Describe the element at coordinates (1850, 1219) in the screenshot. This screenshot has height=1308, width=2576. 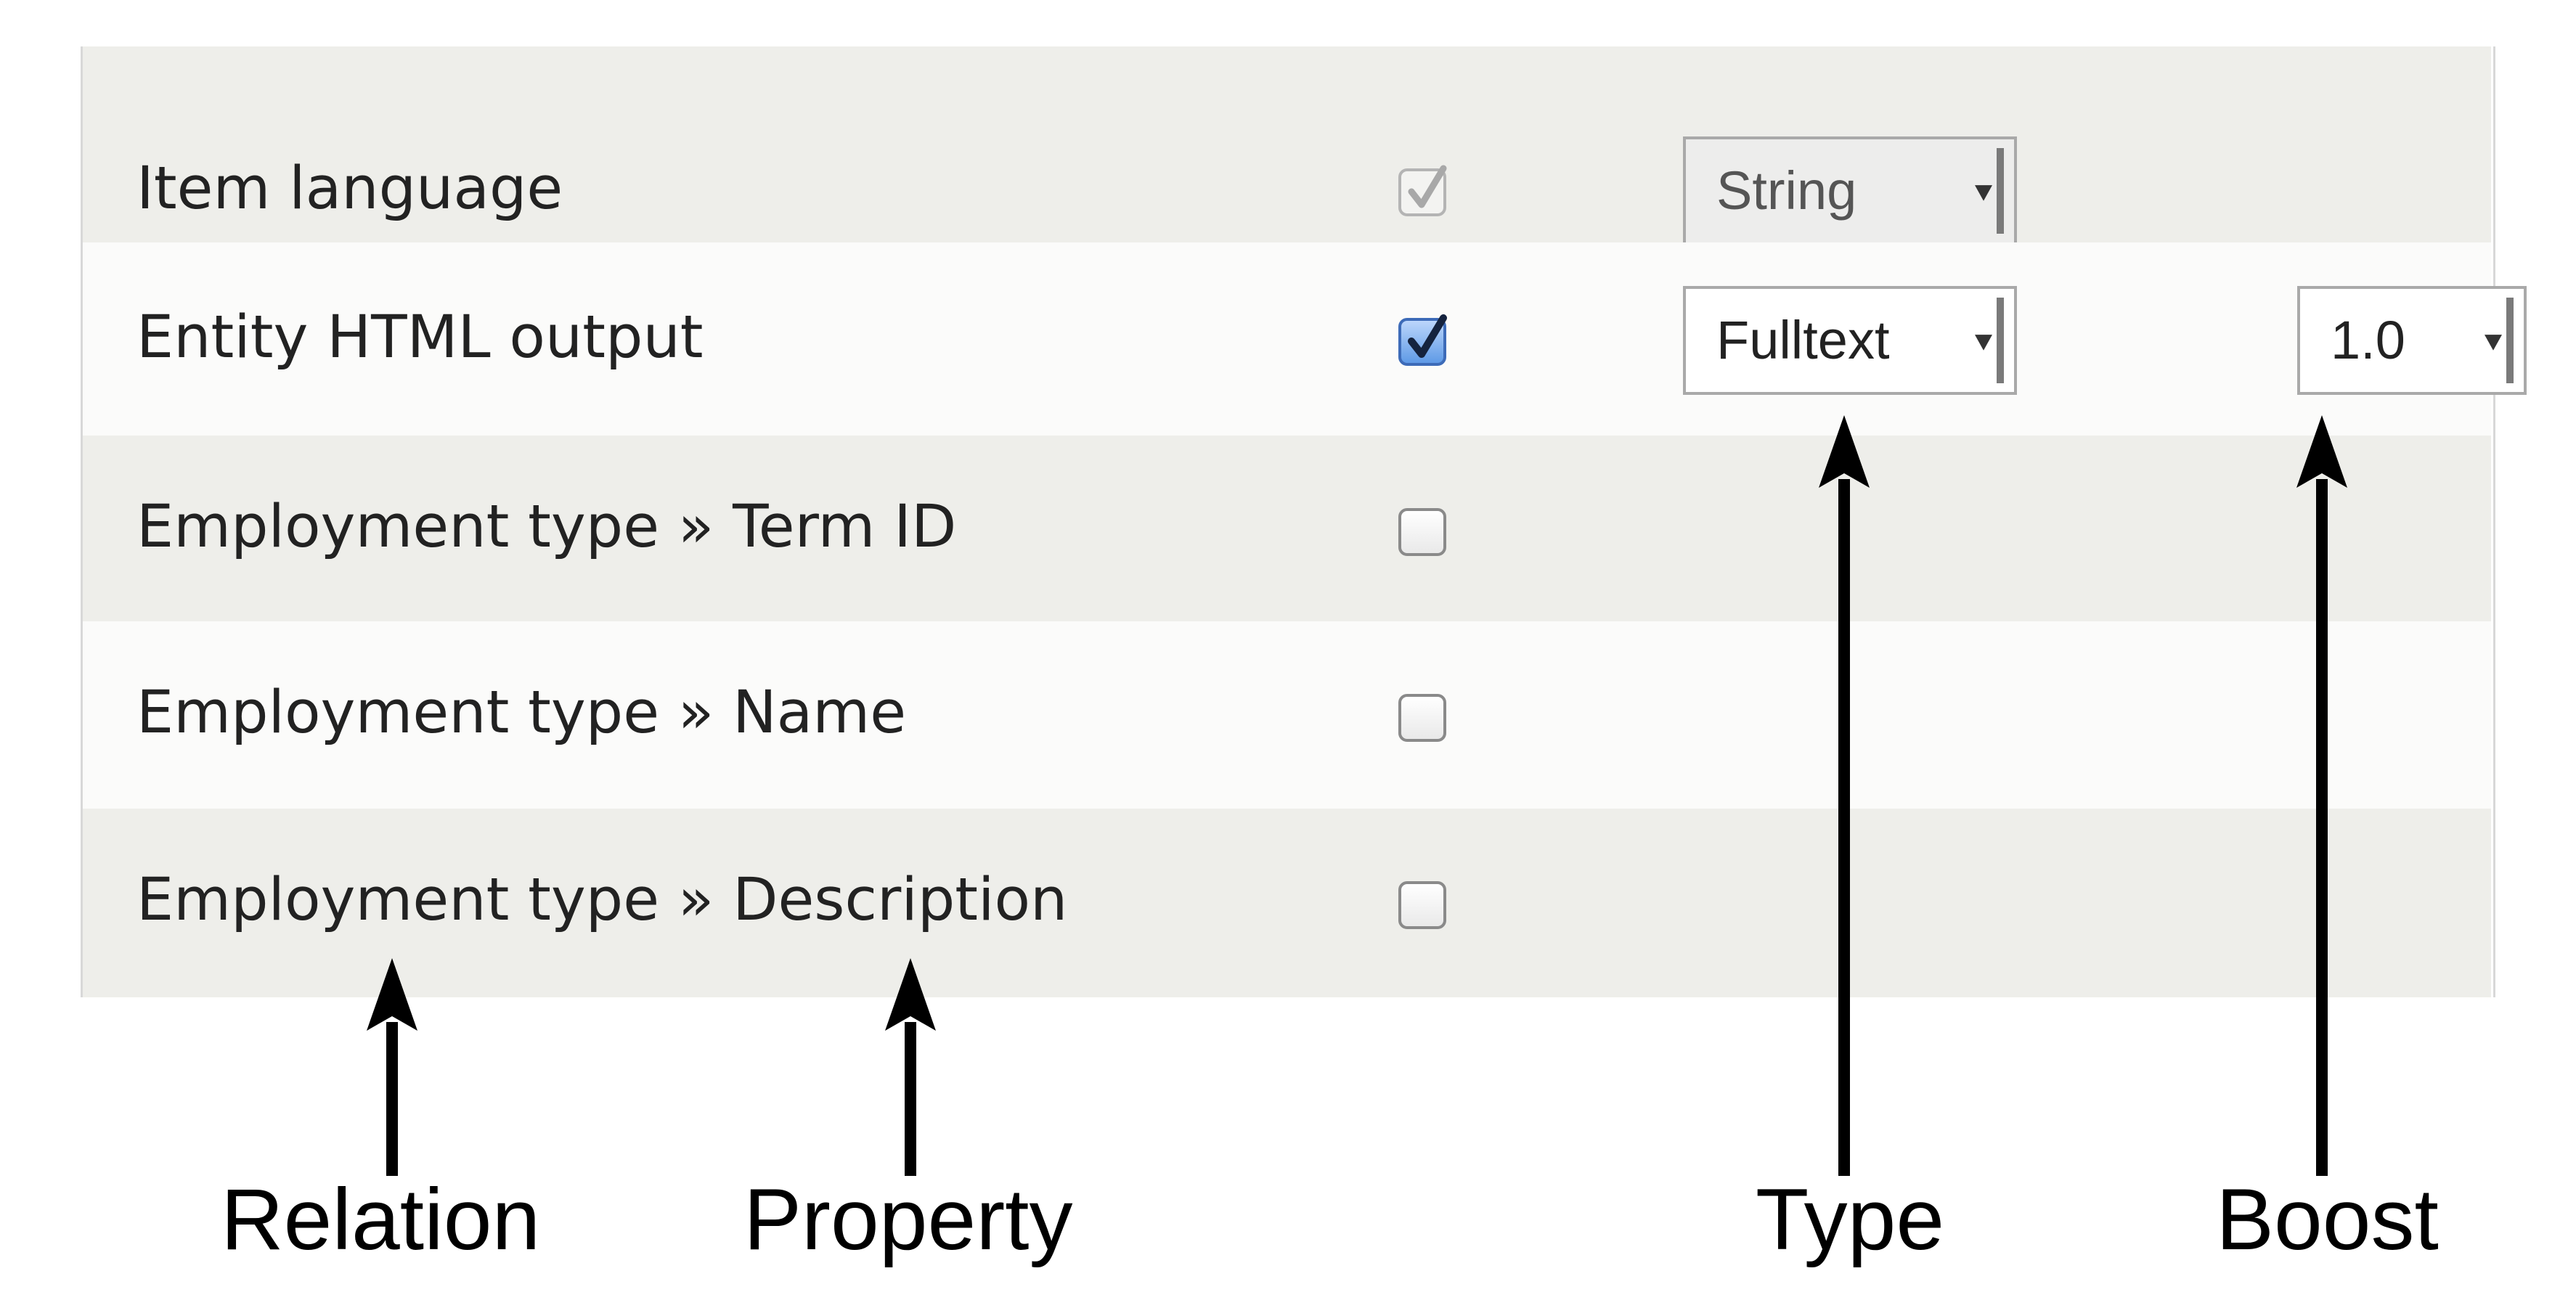
I see `type-annotation: Type` at that location.